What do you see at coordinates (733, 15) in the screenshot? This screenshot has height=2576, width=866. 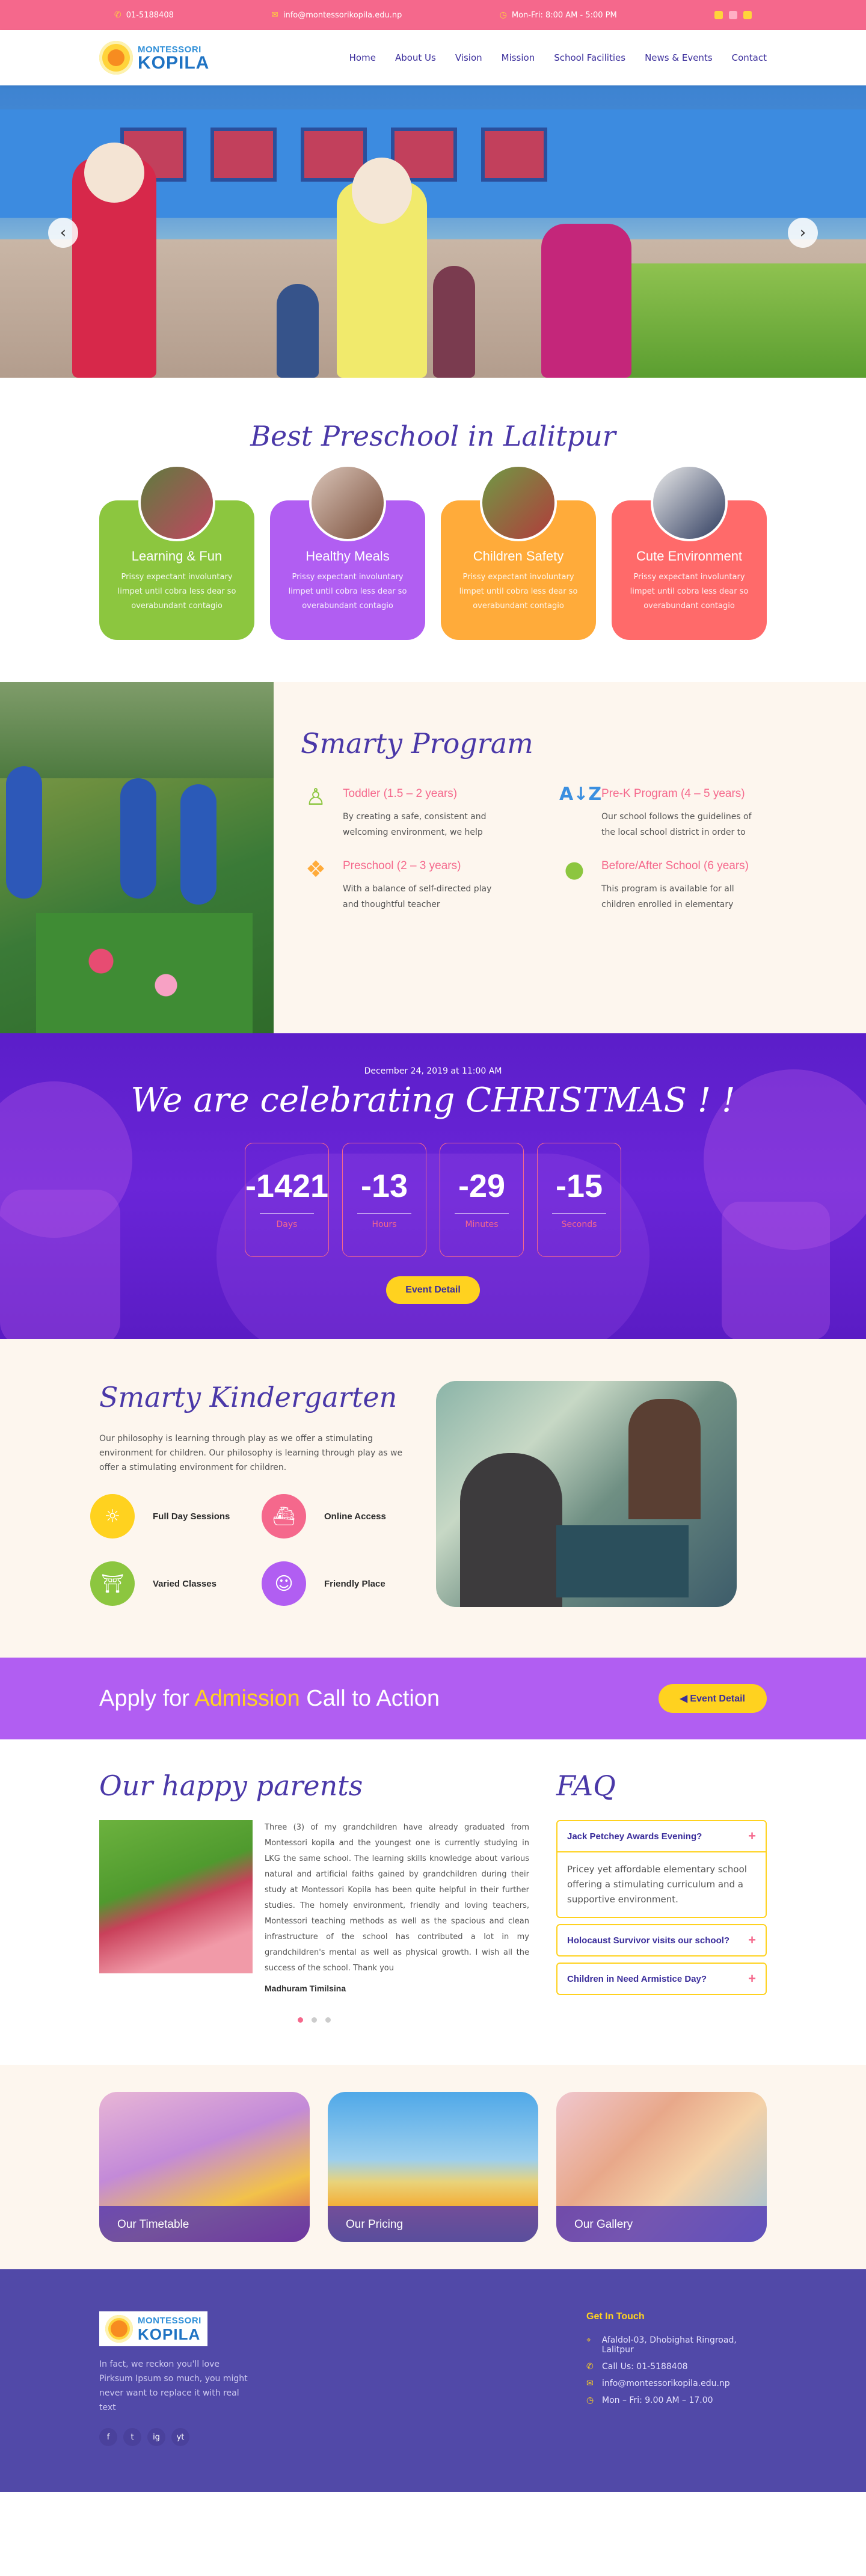 I see `instagram-icon` at bounding box center [733, 15].